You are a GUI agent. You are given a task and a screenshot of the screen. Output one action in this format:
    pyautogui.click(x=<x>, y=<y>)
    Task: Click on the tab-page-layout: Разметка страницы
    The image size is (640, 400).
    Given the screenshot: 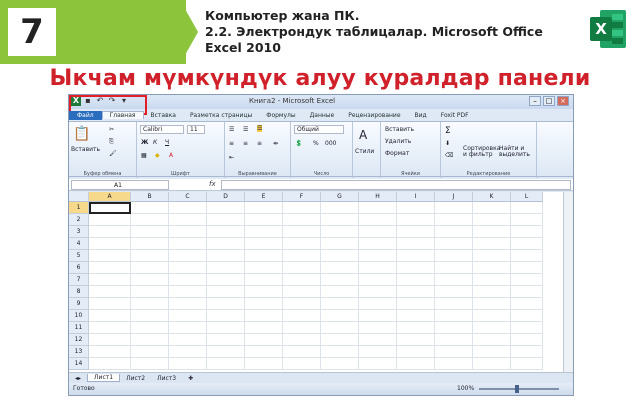 What is the action you would take?
    pyautogui.click(x=221, y=115)
    